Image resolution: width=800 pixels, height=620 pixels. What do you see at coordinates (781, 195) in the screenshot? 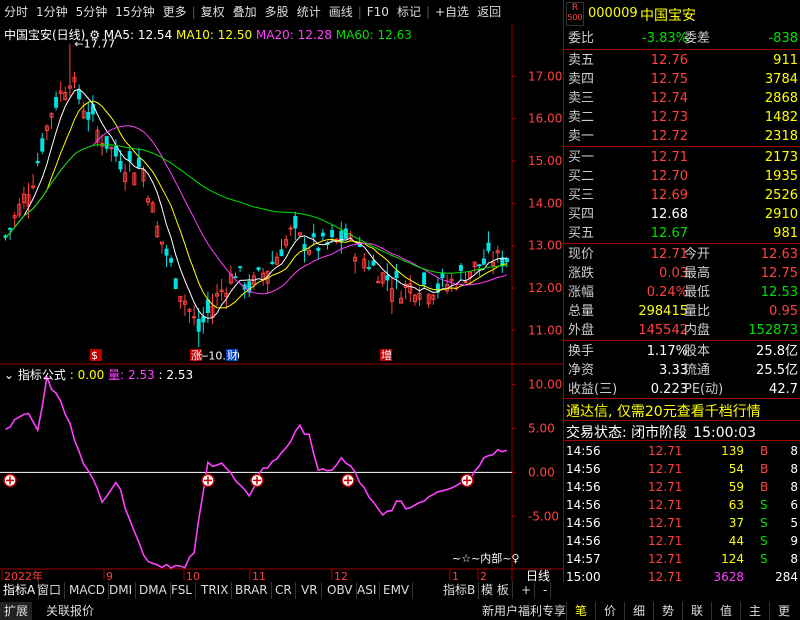
I see `bid-vol: 2526` at bounding box center [781, 195].